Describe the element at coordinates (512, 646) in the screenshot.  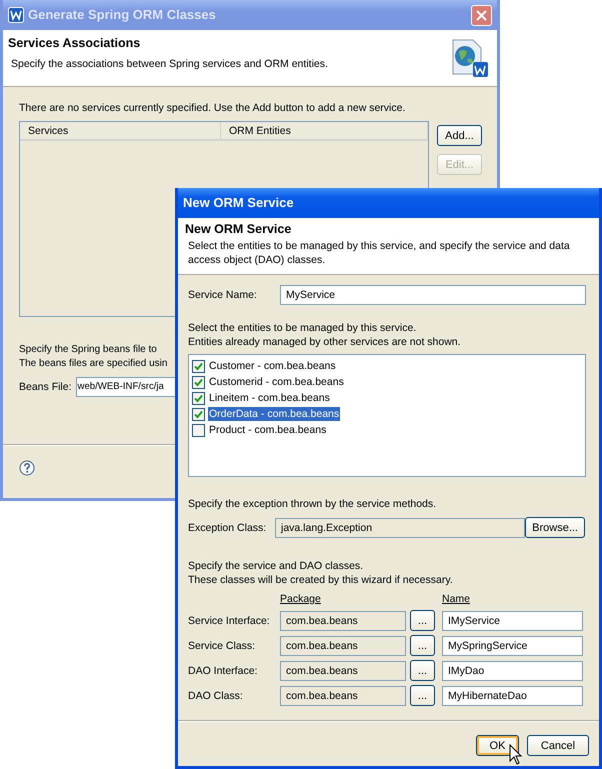
I see `class-name-field: MySpringService` at that location.